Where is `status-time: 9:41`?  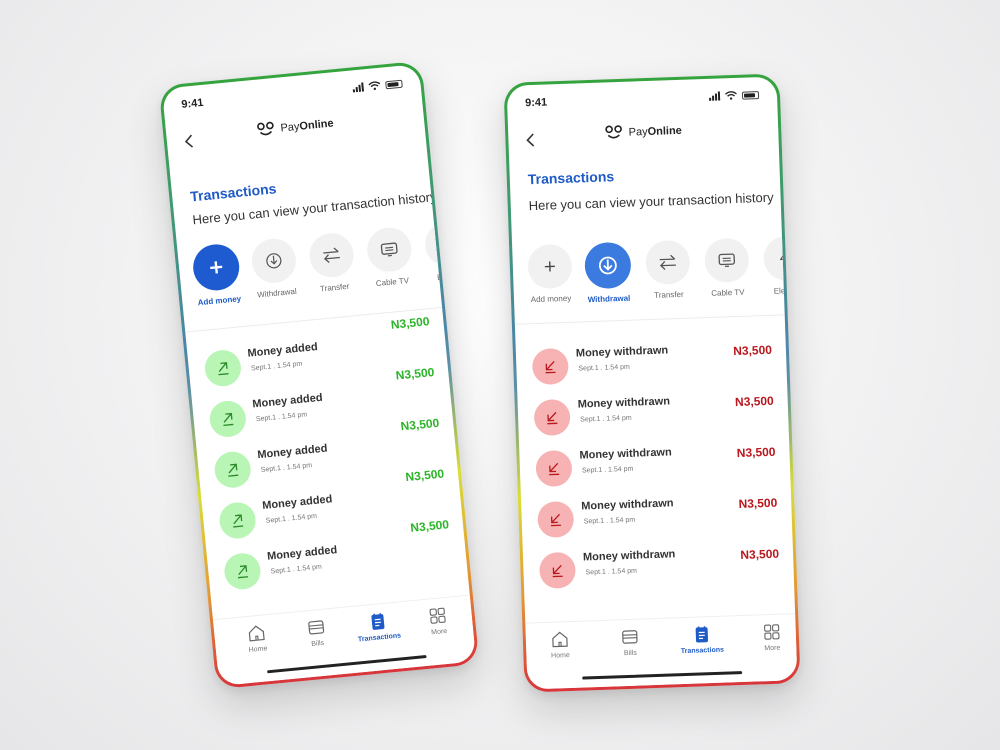 status-time: 9:41 is located at coordinates (536, 103).